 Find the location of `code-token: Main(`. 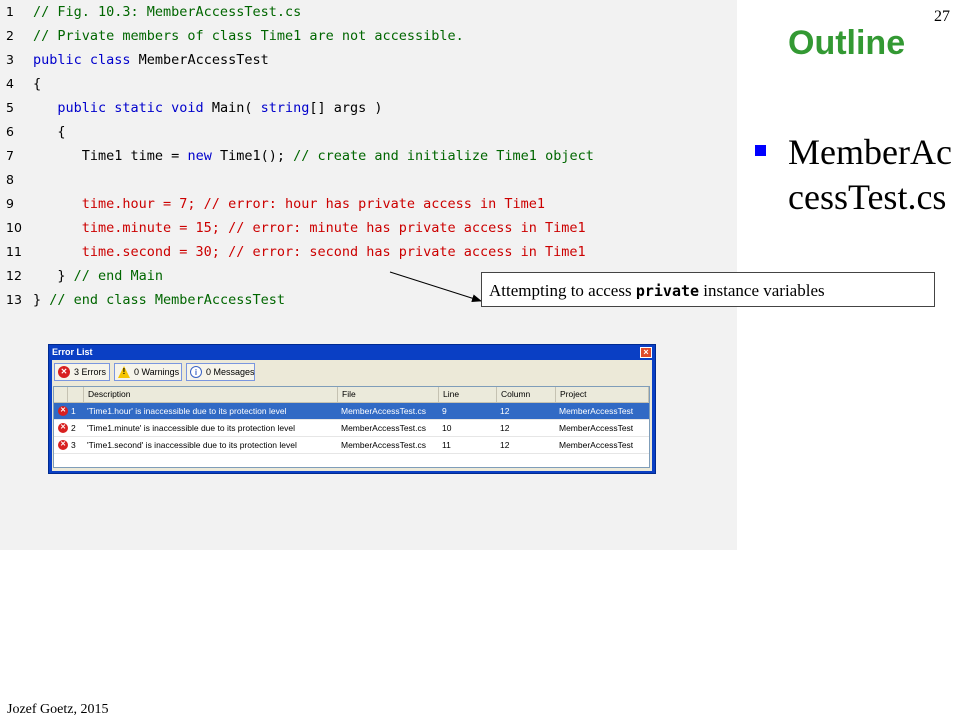

code-token: Main( is located at coordinates (236, 108).